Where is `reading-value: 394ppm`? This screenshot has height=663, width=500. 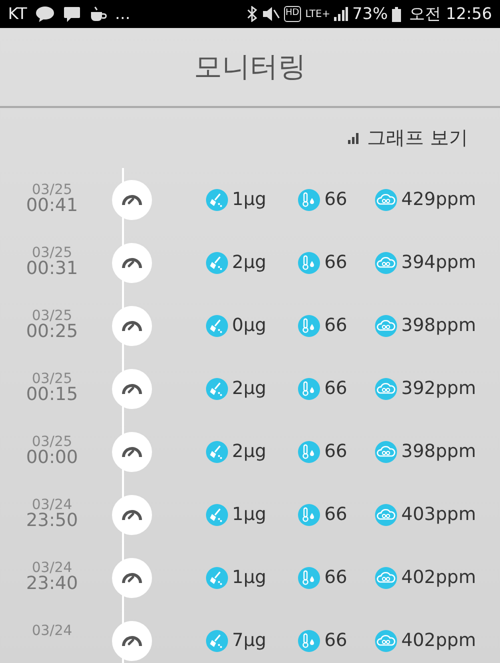 reading-value: 394ppm is located at coordinates (438, 263).